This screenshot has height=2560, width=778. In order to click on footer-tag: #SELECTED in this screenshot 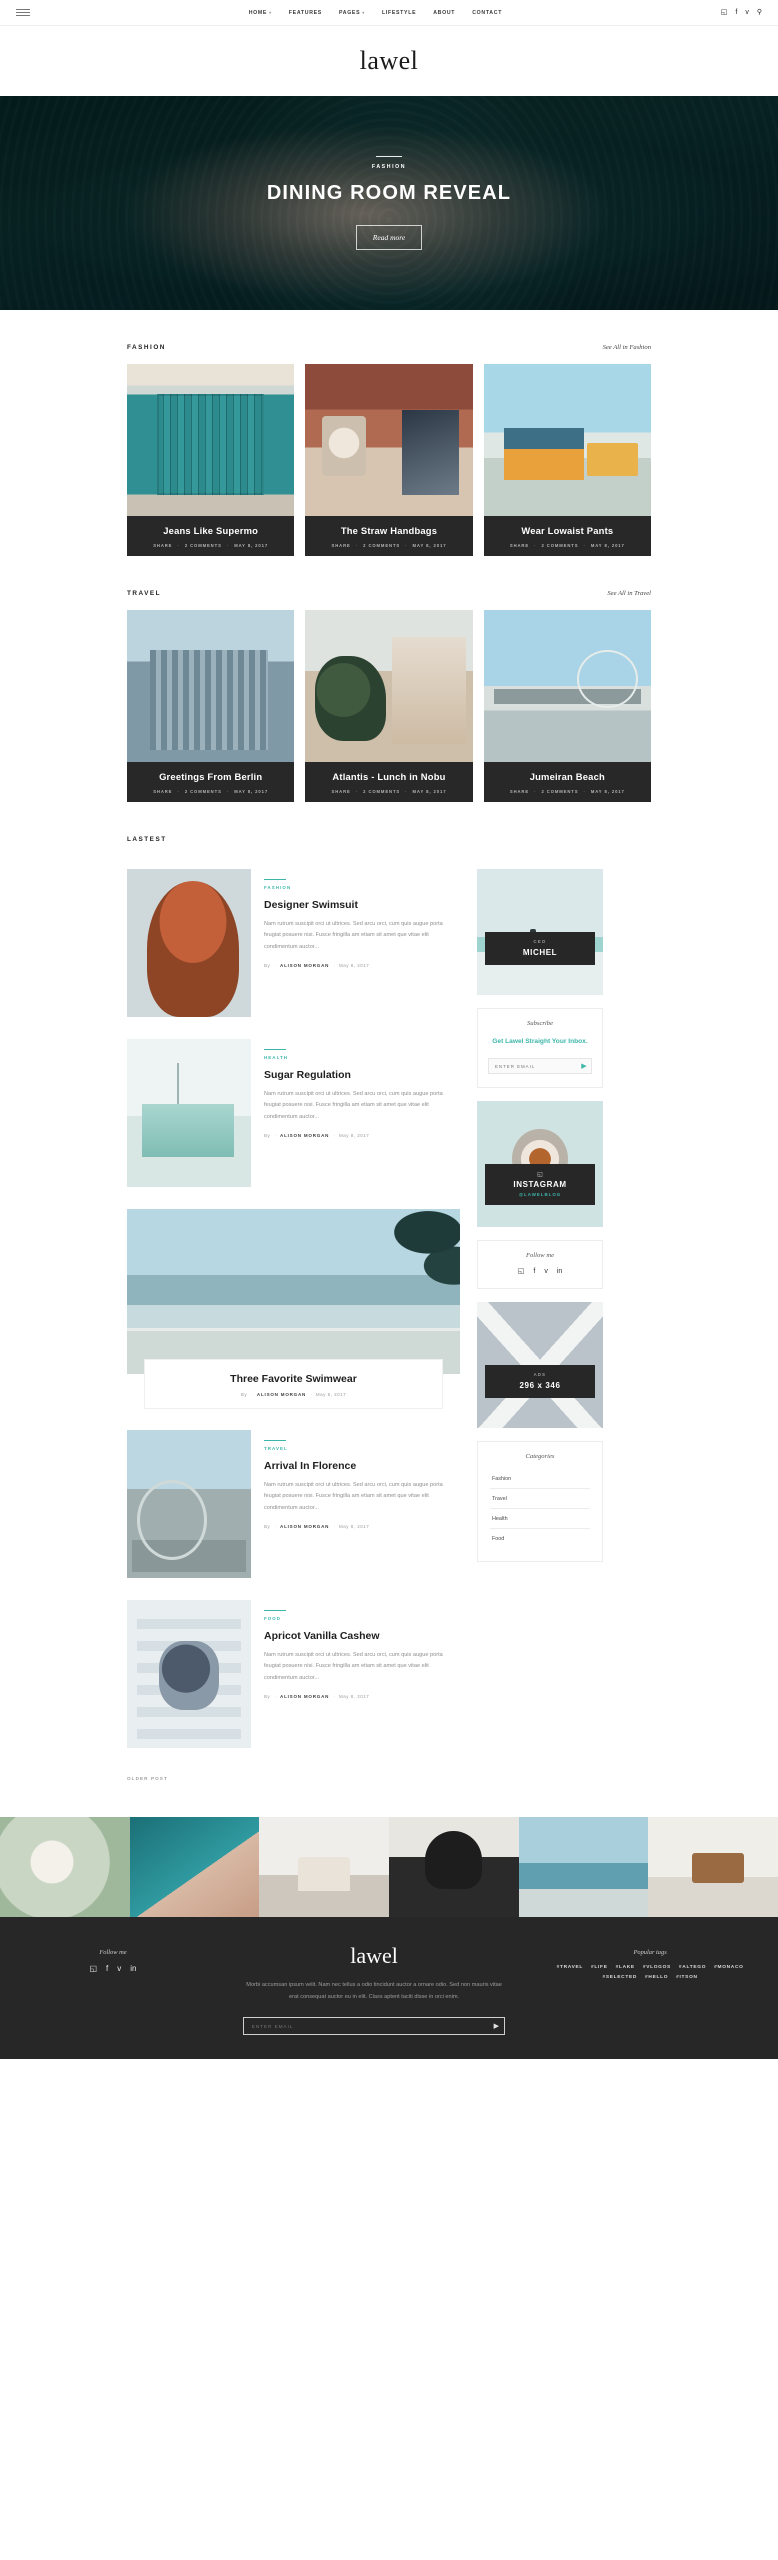, I will do `click(619, 1977)`.